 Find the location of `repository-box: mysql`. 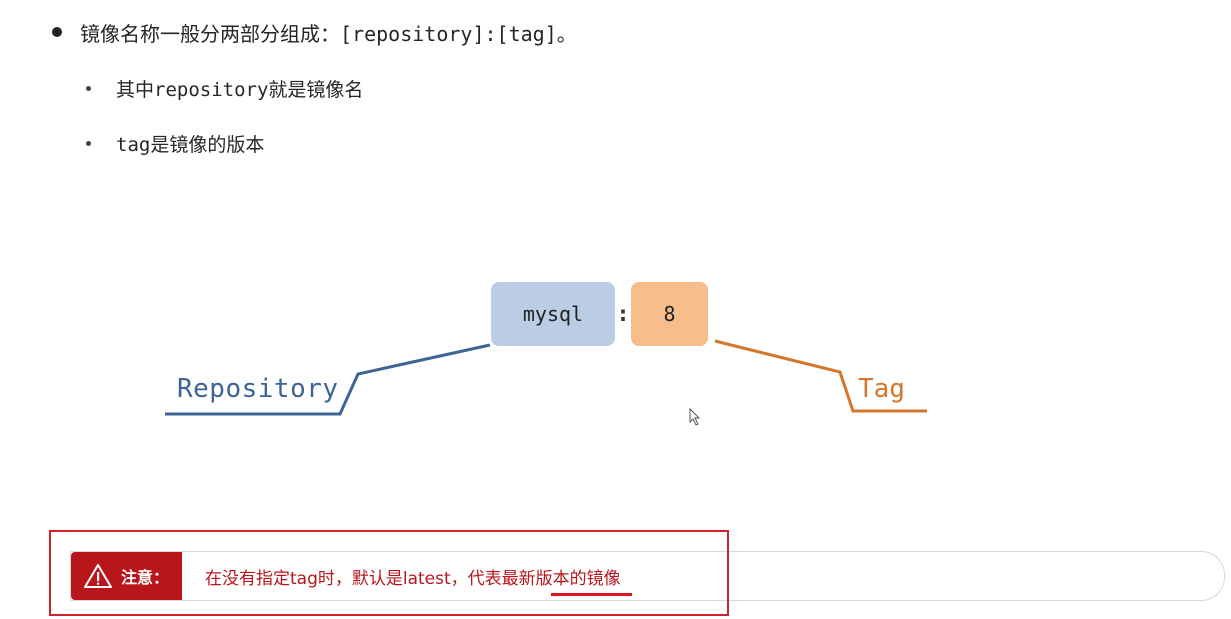

repository-box: mysql is located at coordinates (553, 314).